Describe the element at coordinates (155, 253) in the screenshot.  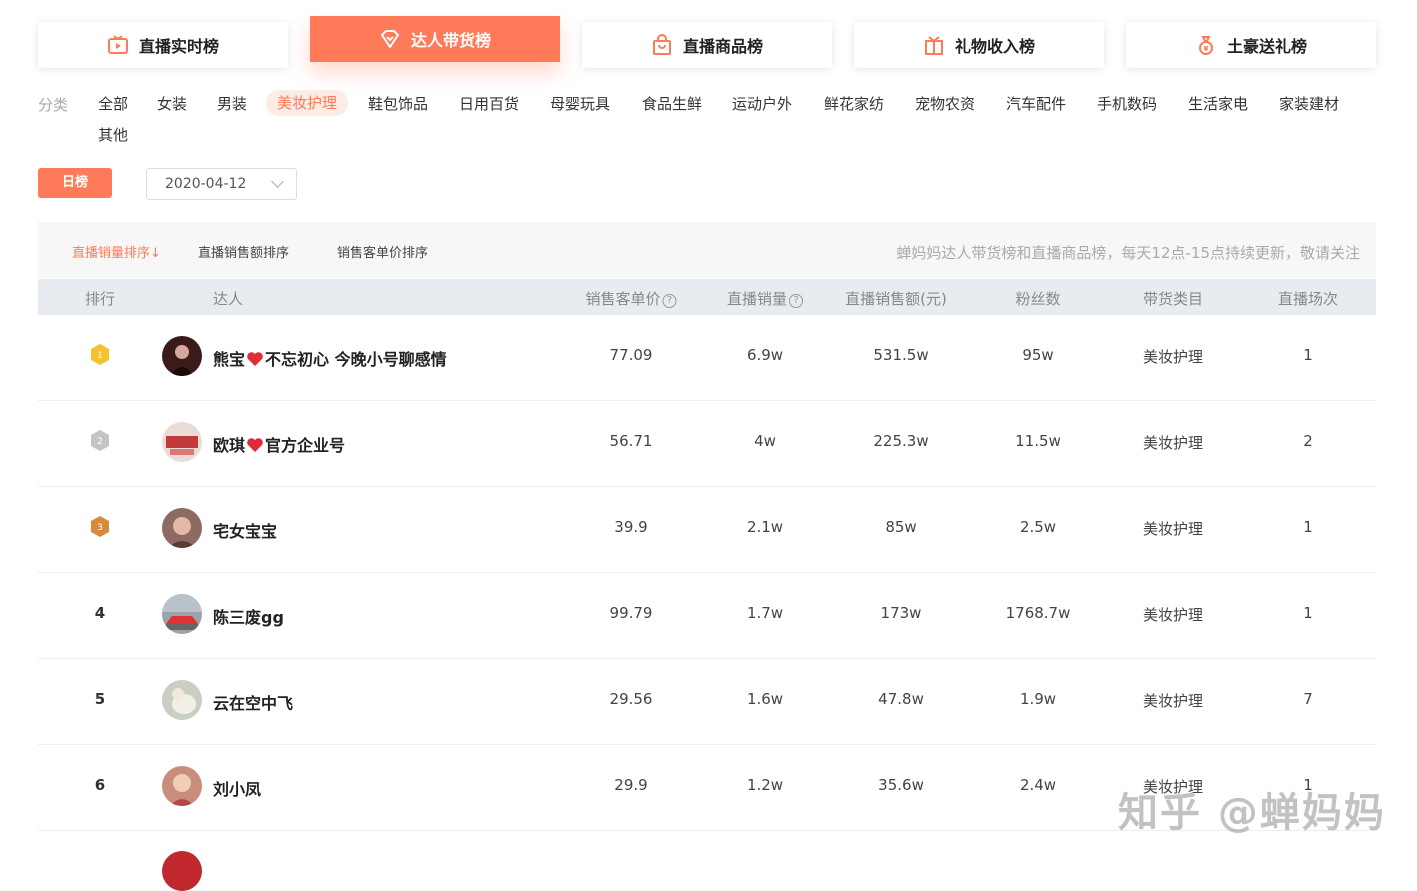
I see `sort-arrow-icon: ↓` at that location.